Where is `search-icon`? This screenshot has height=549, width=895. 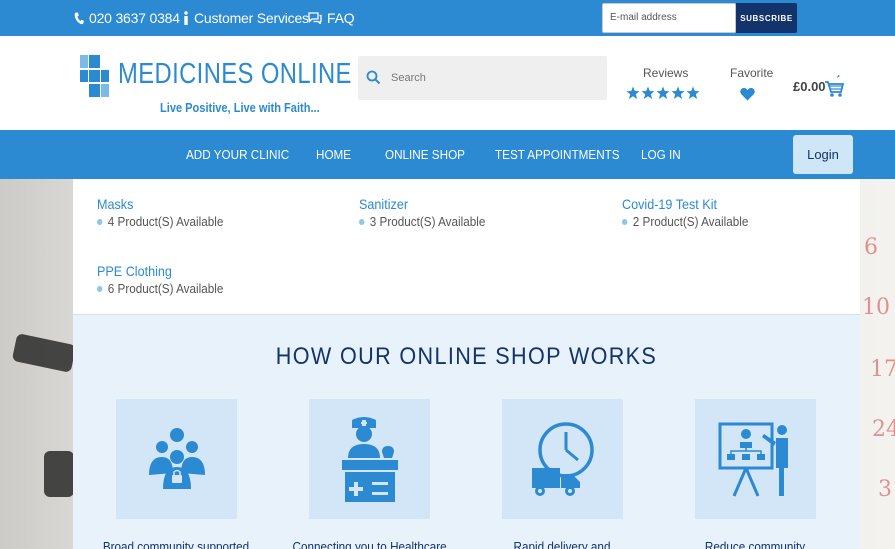 search-icon is located at coordinates (373, 77).